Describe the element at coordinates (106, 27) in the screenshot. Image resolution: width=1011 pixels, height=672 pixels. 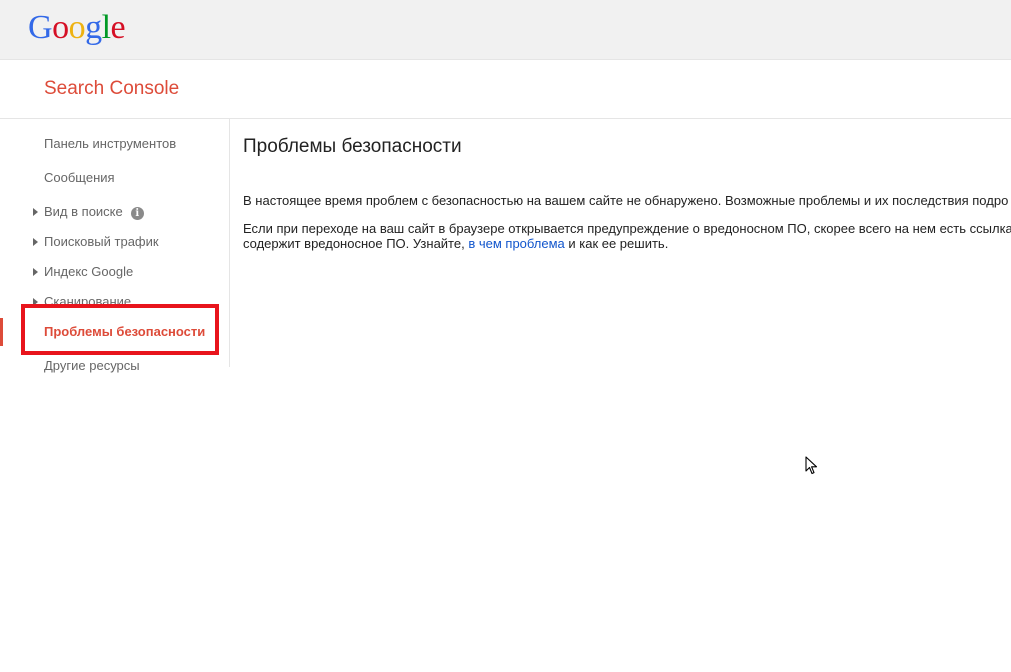
I see `logo-letter: l` at that location.